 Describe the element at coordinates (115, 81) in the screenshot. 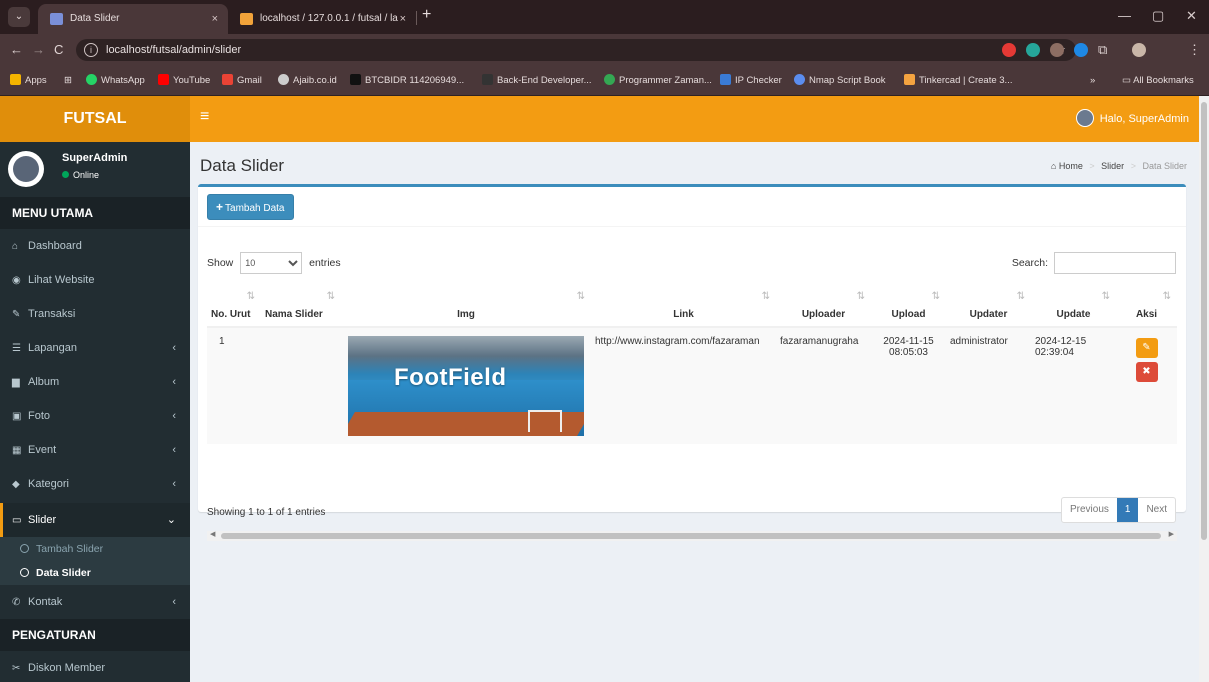

I see `bookmark-whatsapp: WhatsApp` at that location.